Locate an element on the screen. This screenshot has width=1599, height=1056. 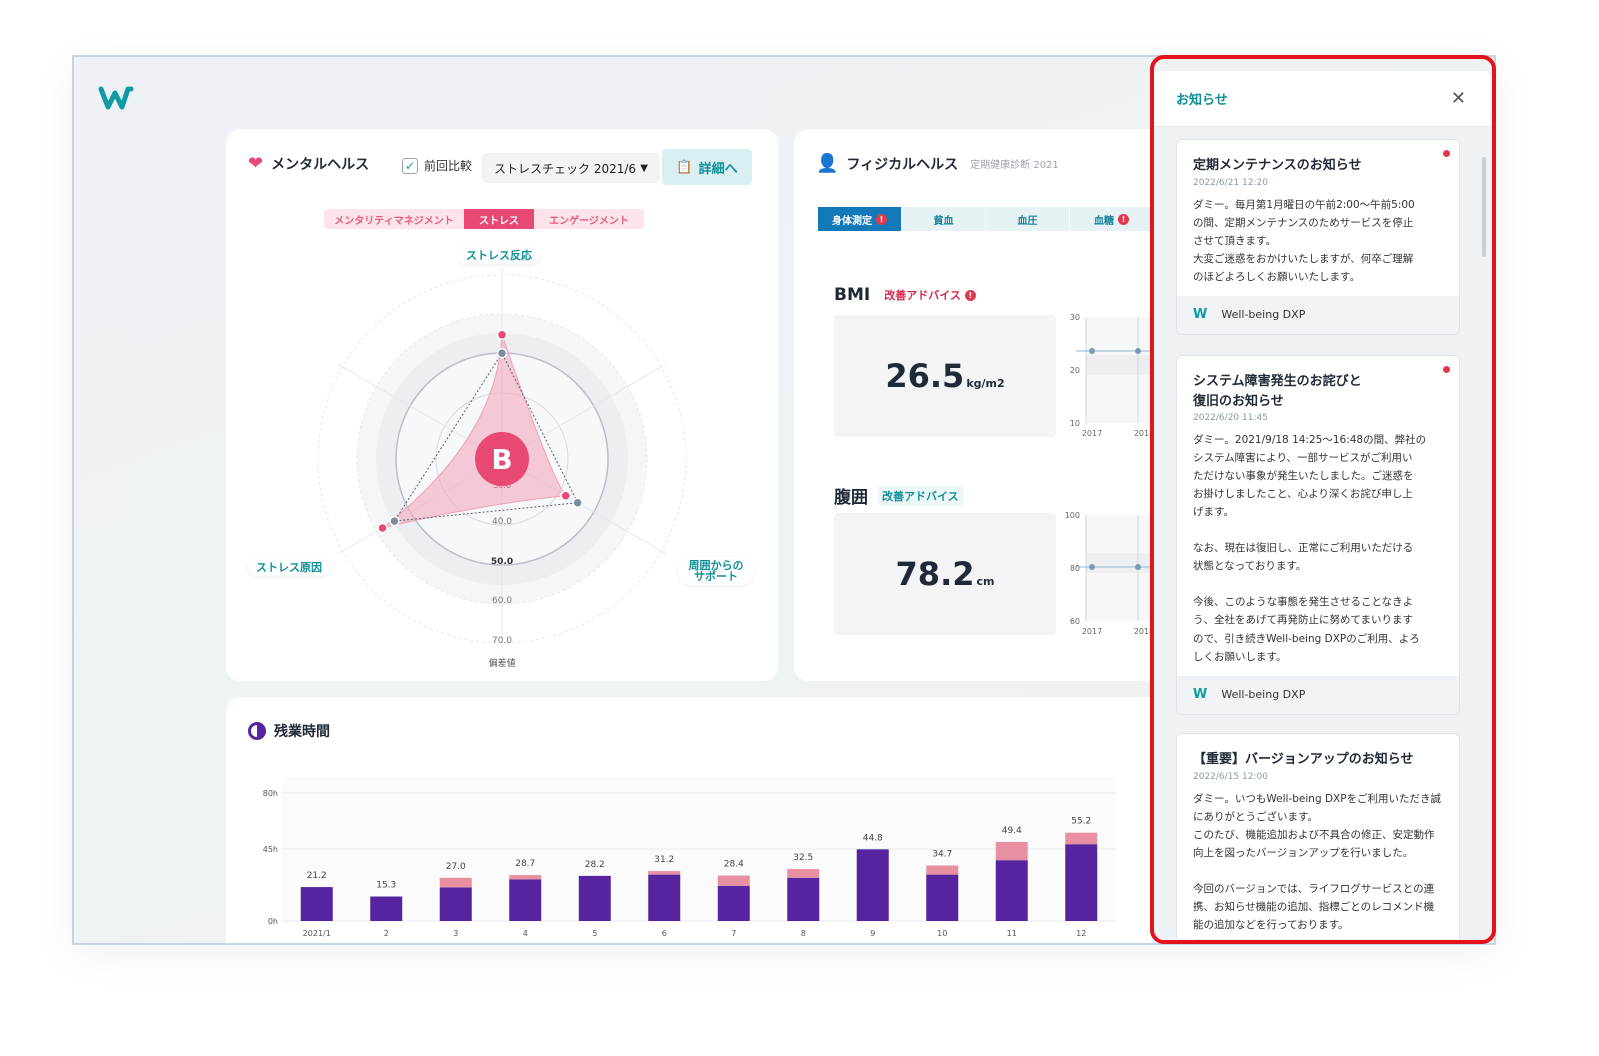
physical-tab: 身体測定! is located at coordinates (860, 219).